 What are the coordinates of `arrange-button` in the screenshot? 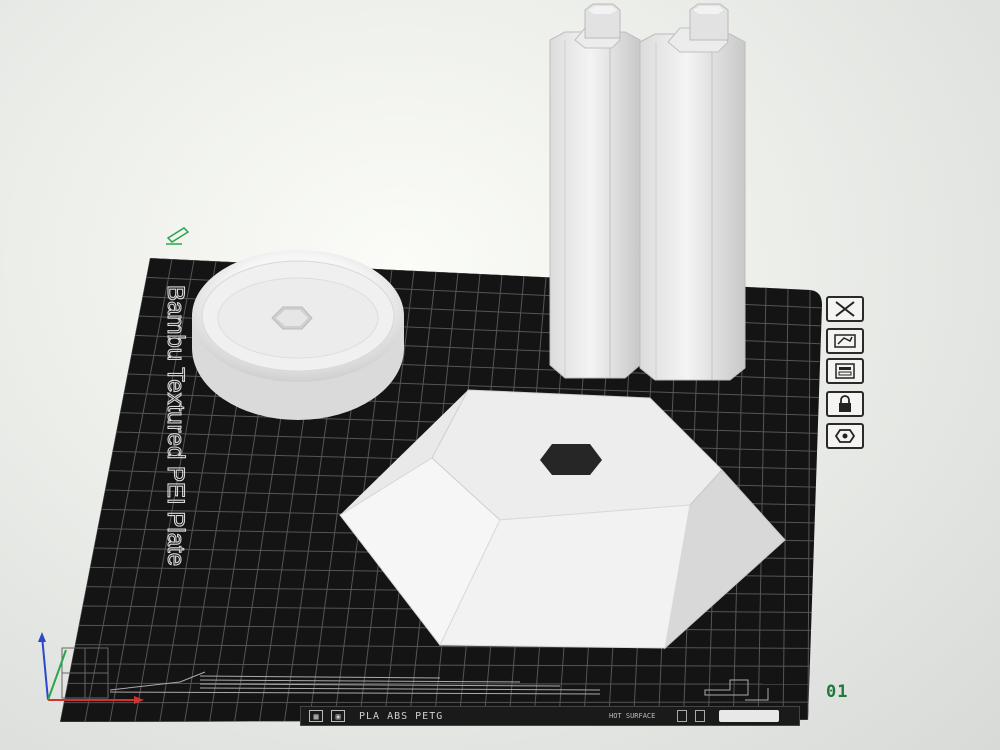 It's located at (845, 371).